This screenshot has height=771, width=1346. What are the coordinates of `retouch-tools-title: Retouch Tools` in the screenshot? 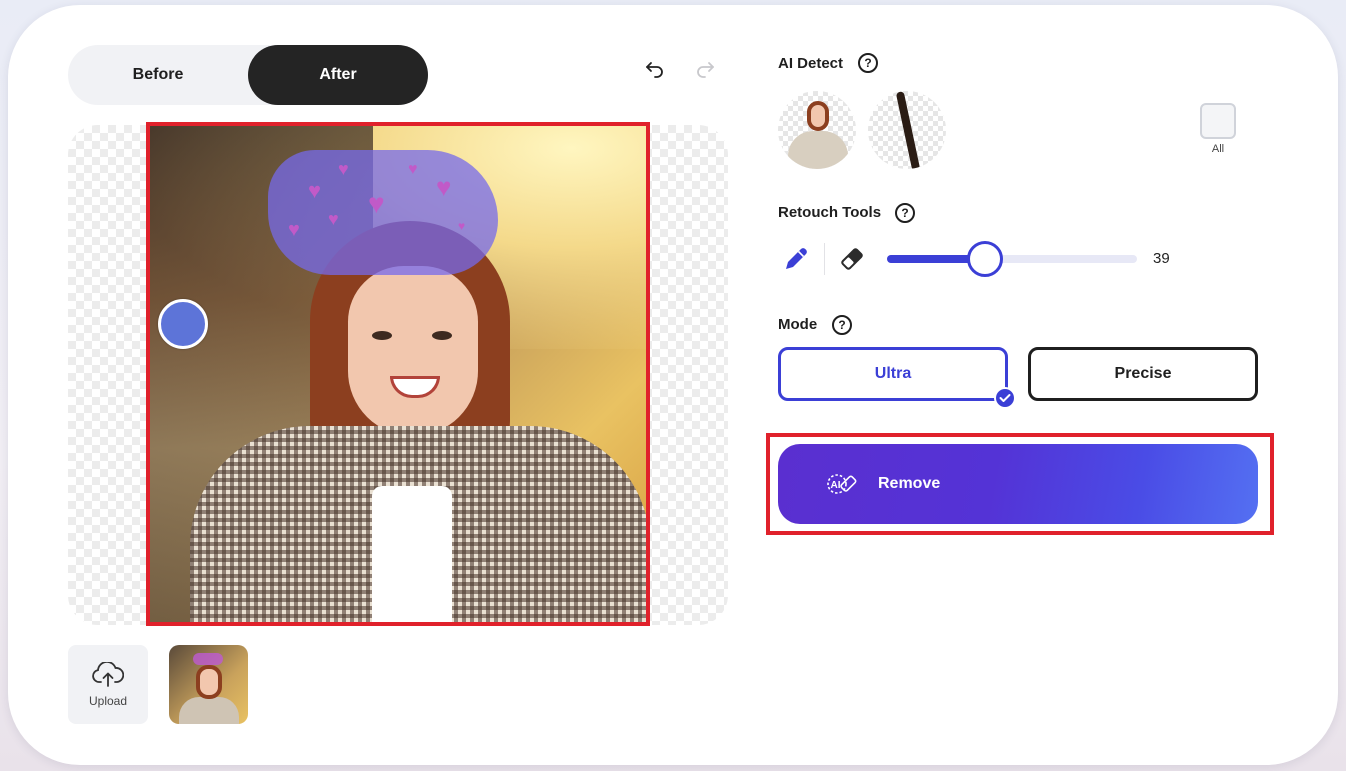 It's located at (830, 212).